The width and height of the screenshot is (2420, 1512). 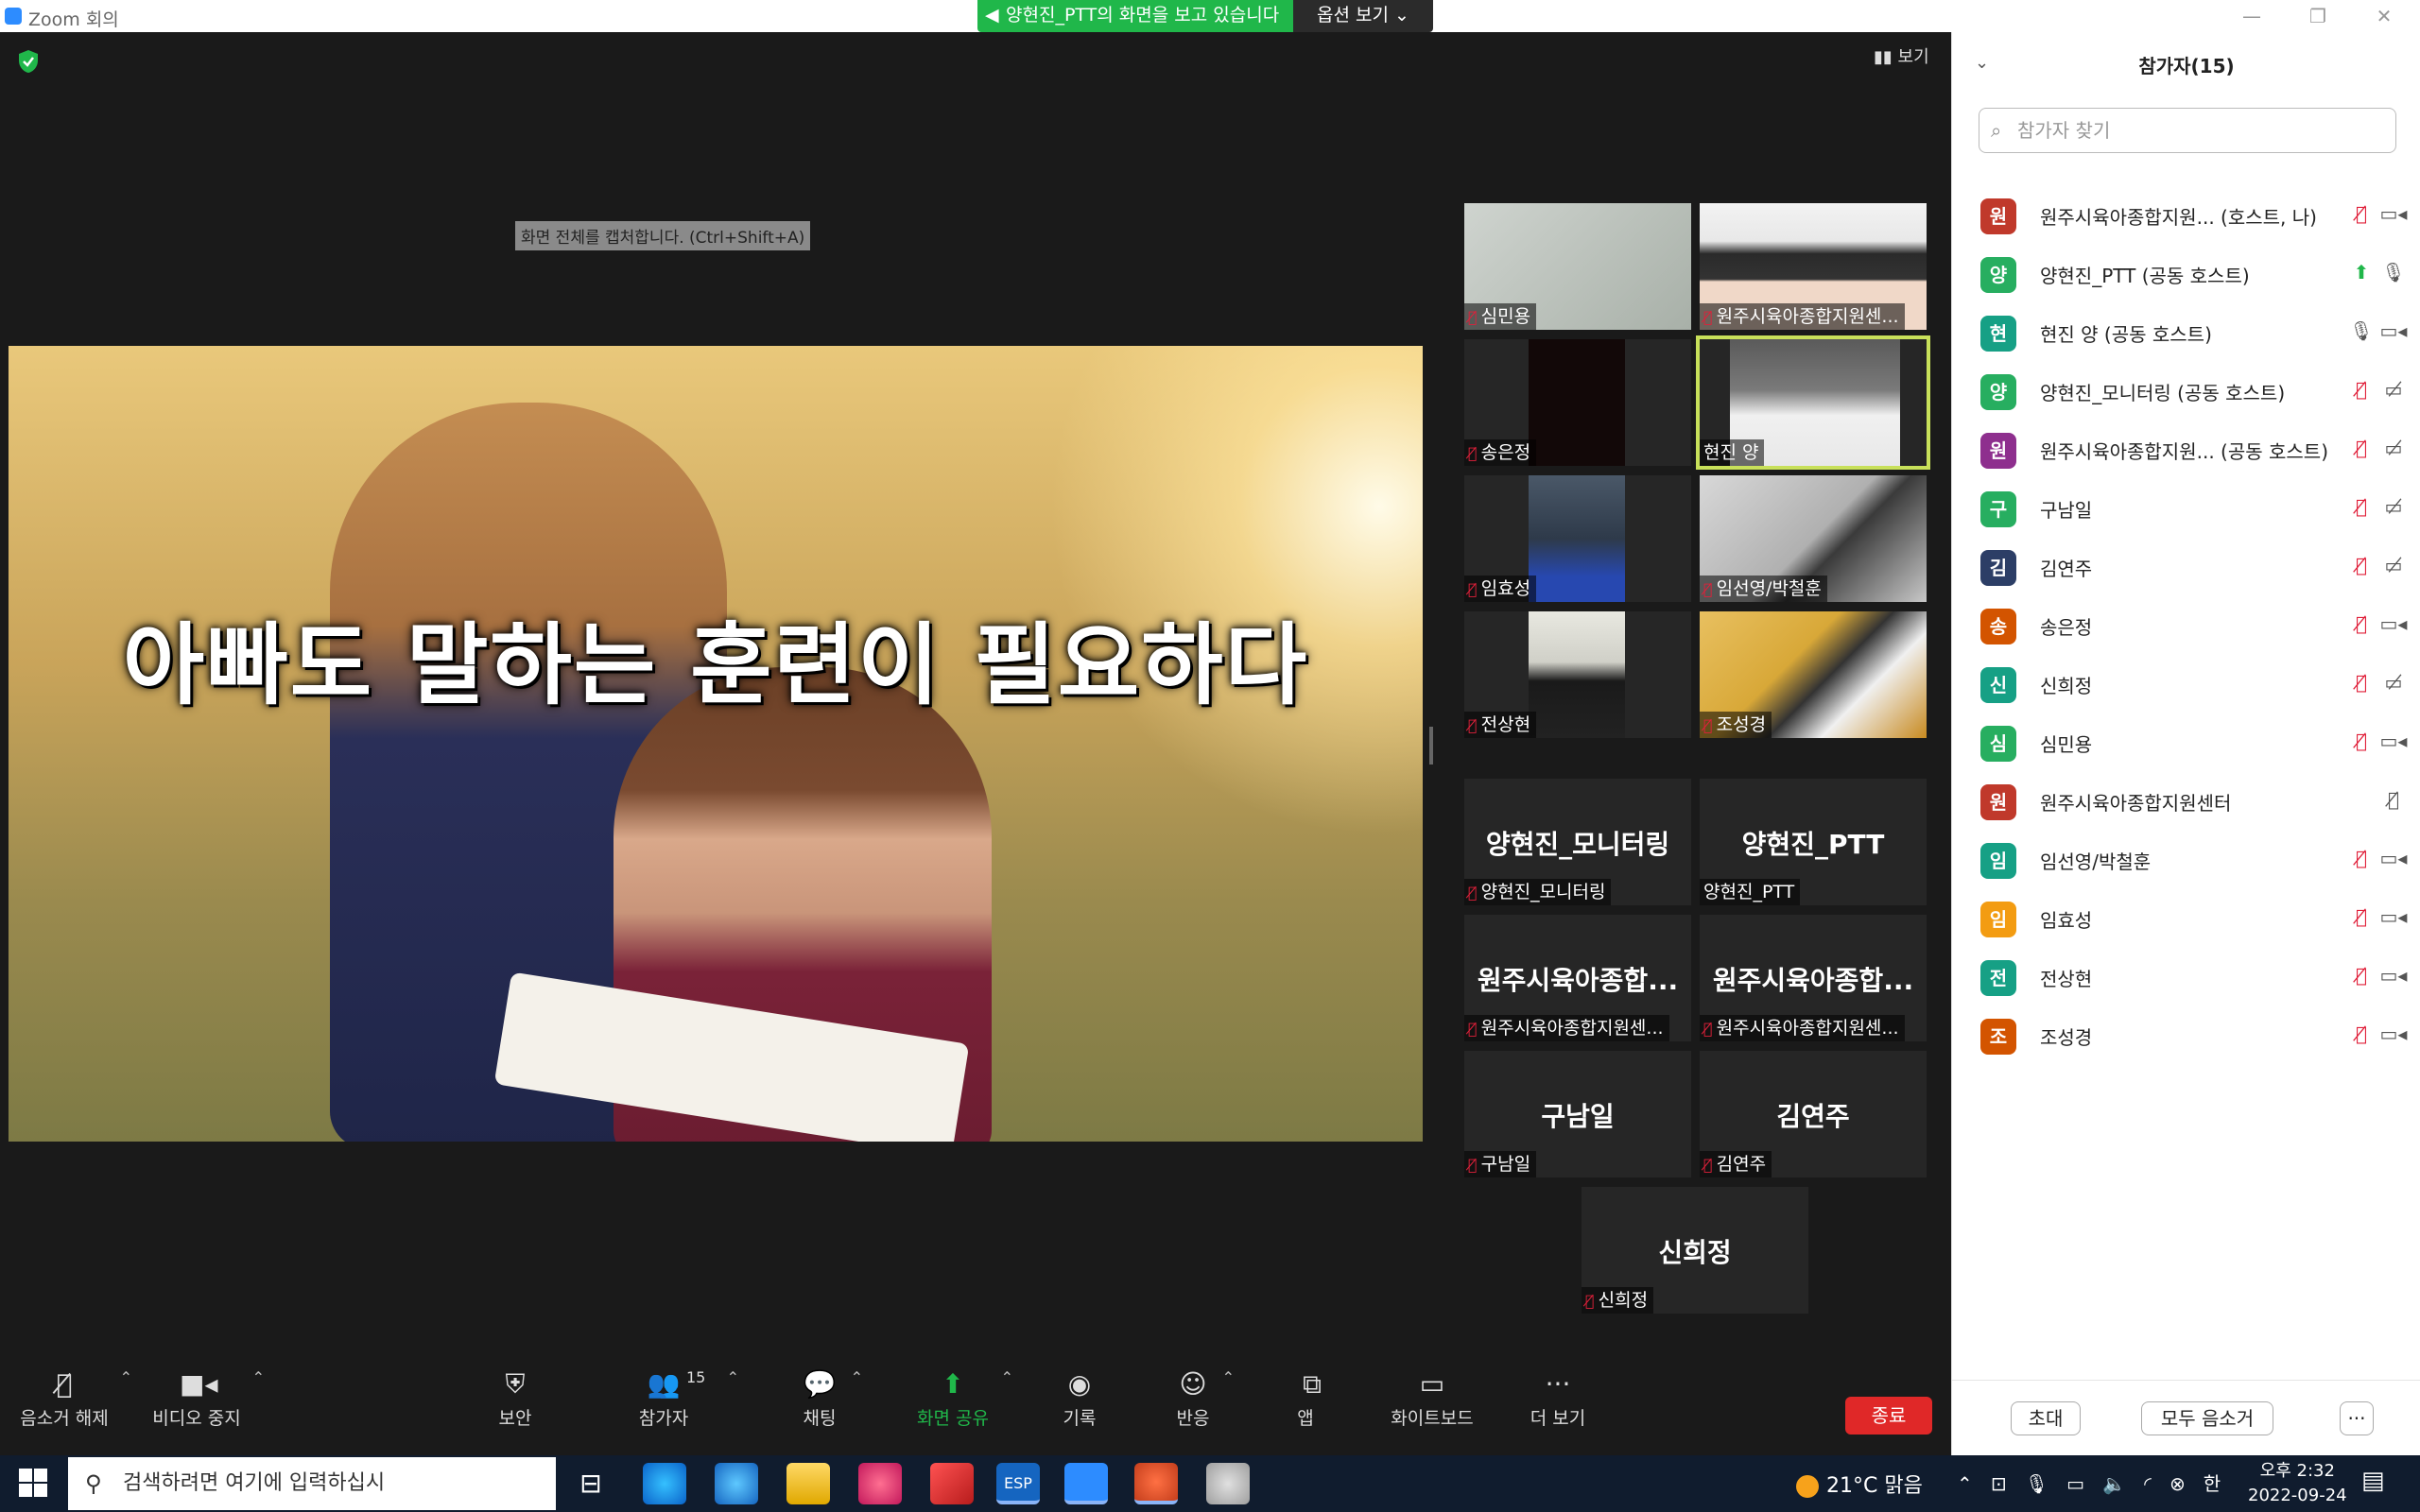 I want to click on unmute-button: 🎙̸ 음소거 해제 ⌃, so click(x=75, y=1399).